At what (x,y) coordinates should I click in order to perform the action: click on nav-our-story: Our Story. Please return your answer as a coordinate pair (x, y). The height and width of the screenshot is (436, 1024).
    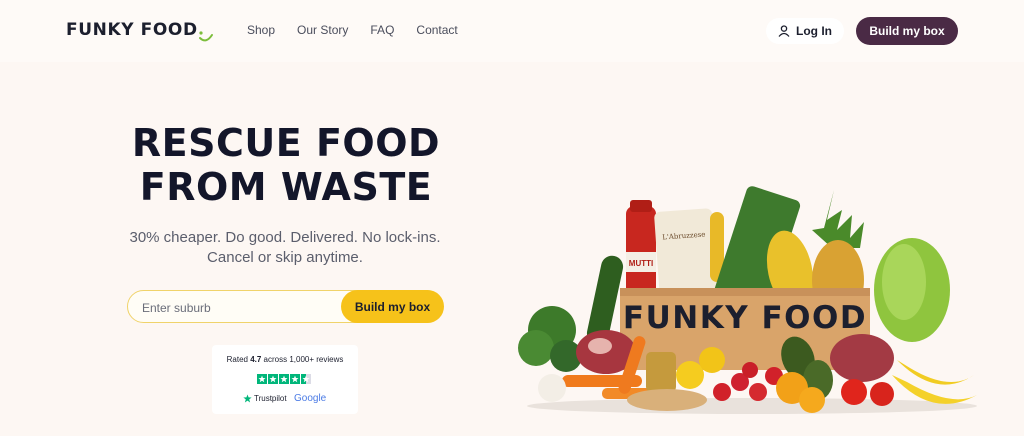
    Looking at the image, I should click on (322, 30).